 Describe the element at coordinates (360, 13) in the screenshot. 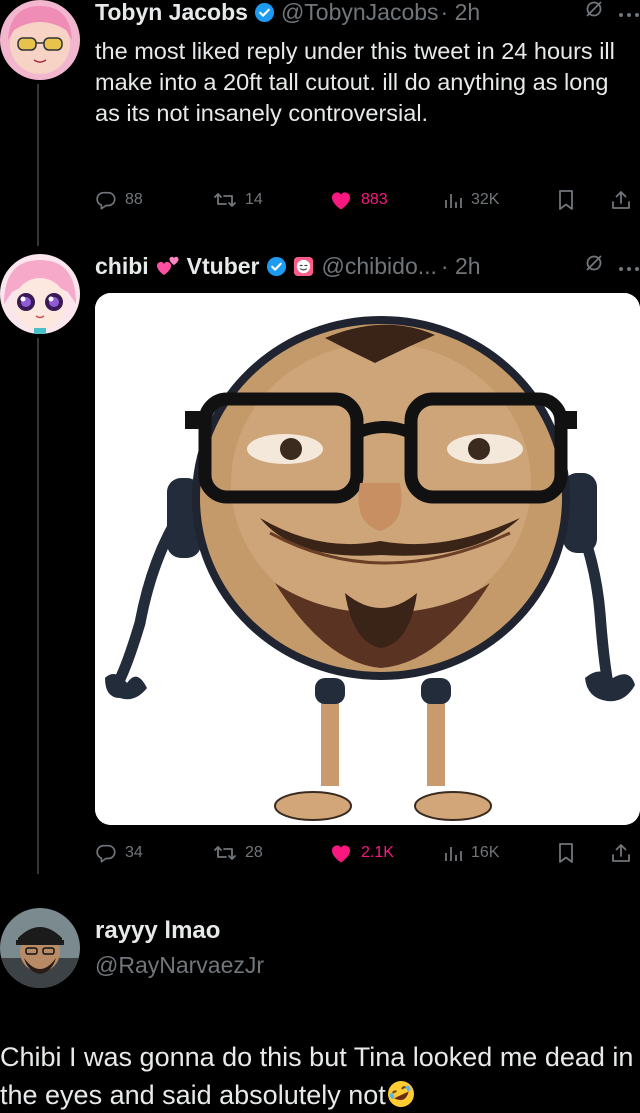

I see `author-handle: @TobynJacobs` at that location.